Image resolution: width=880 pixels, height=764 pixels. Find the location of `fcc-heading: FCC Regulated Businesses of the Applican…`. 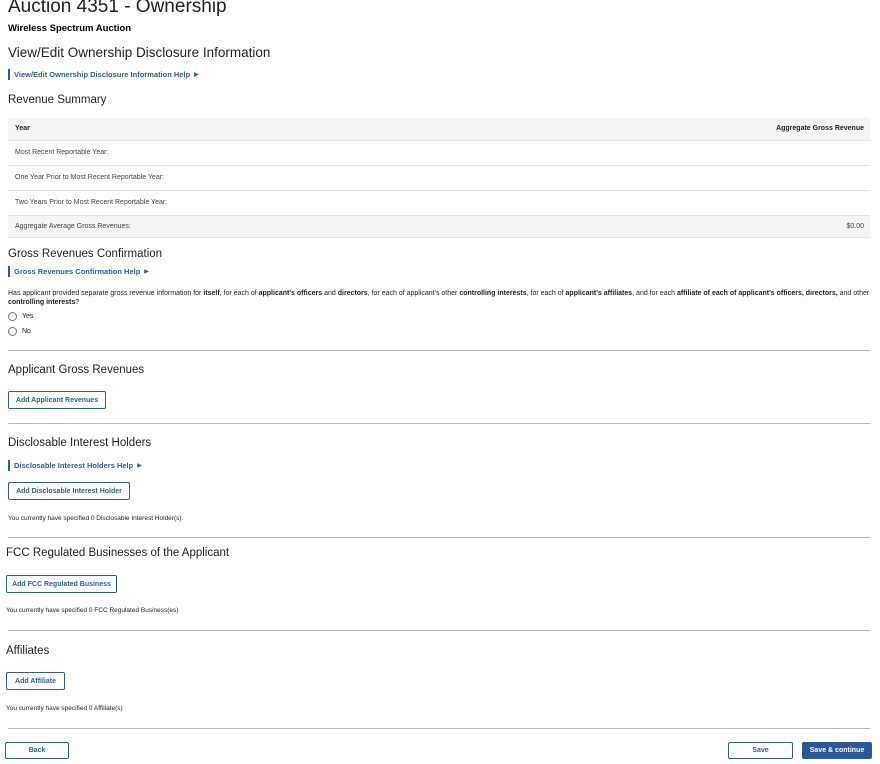

fcc-heading: FCC Regulated Businesses of the Applican… is located at coordinates (118, 553).